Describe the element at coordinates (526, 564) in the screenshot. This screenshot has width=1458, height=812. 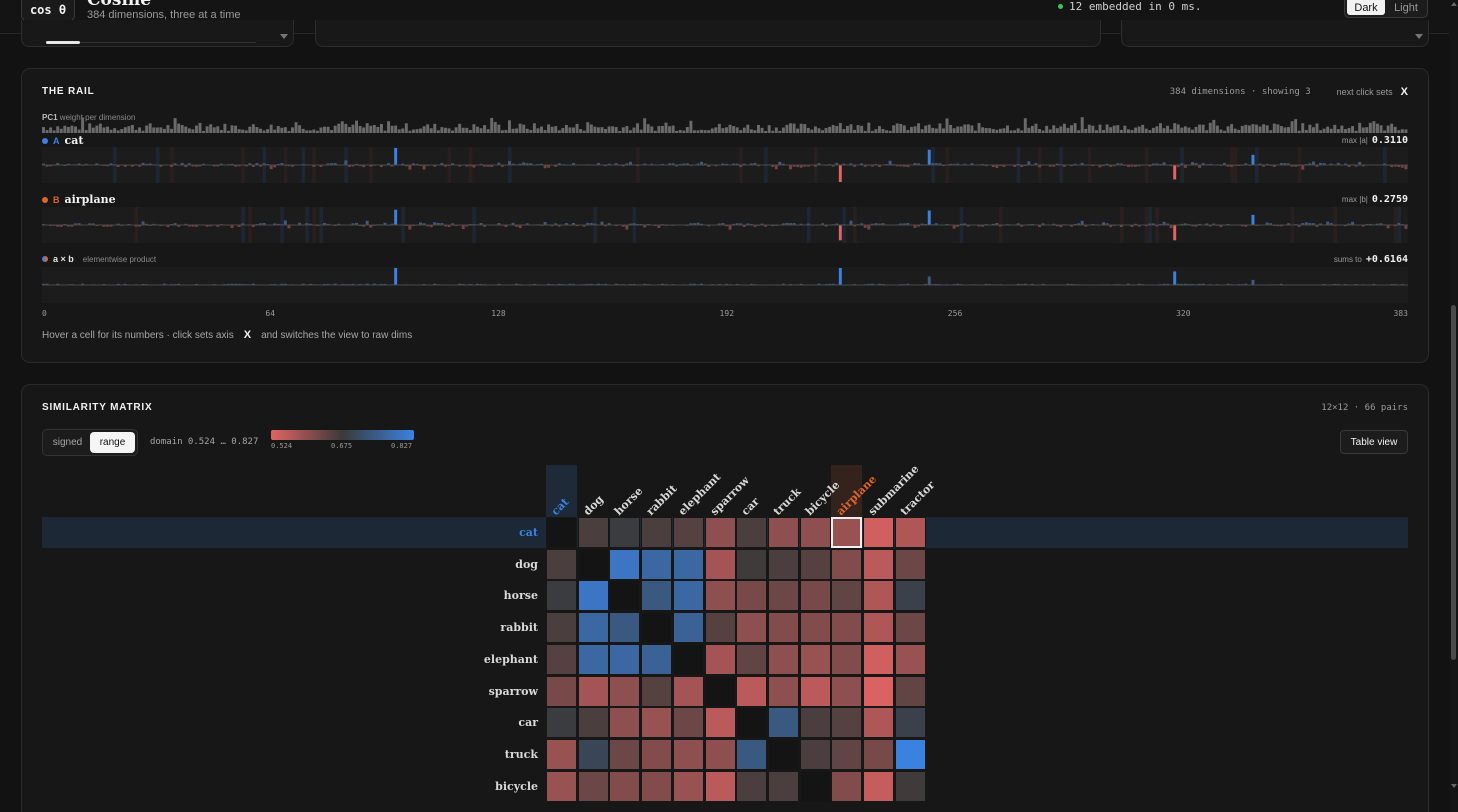
I see `row-label-dog: dog` at that location.